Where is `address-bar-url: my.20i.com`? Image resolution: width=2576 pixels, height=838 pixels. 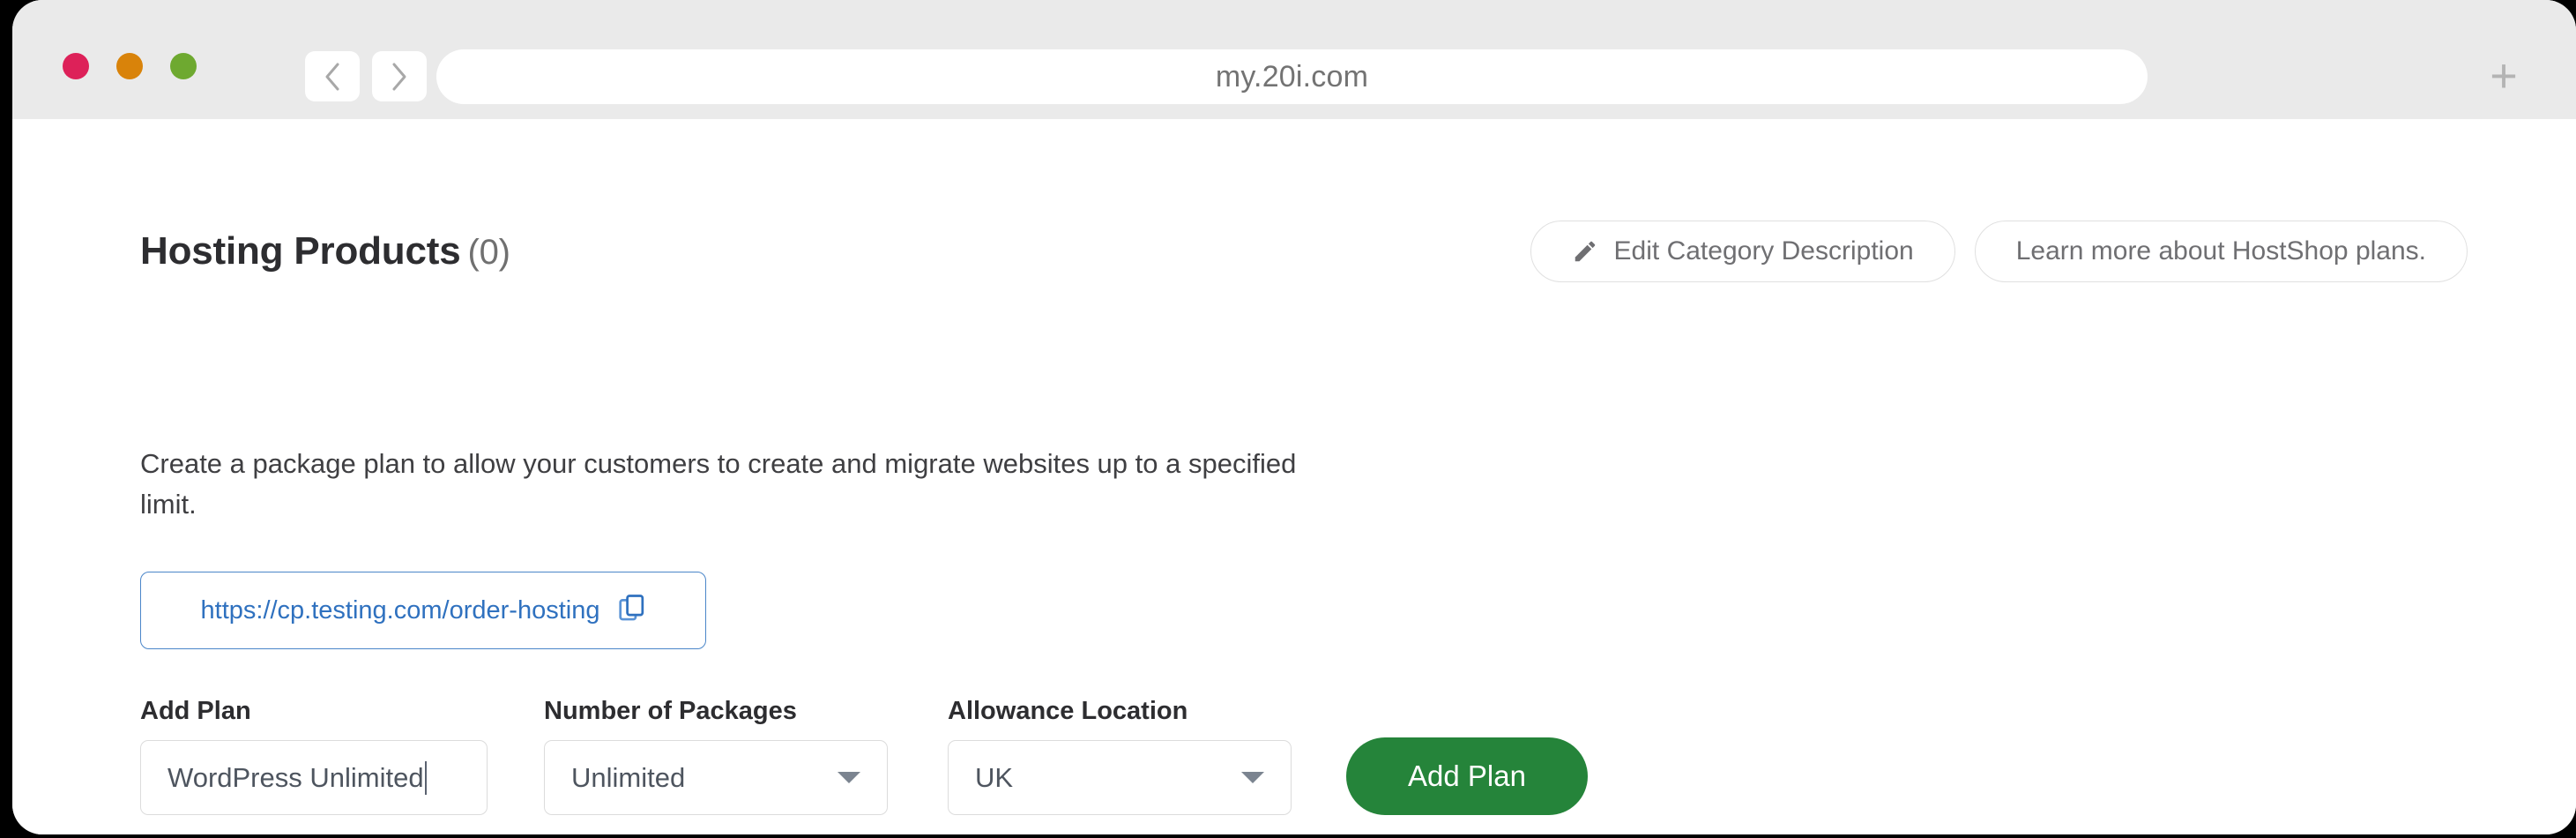
address-bar-url: my.20i.com is located at coordinates (1292, 77).